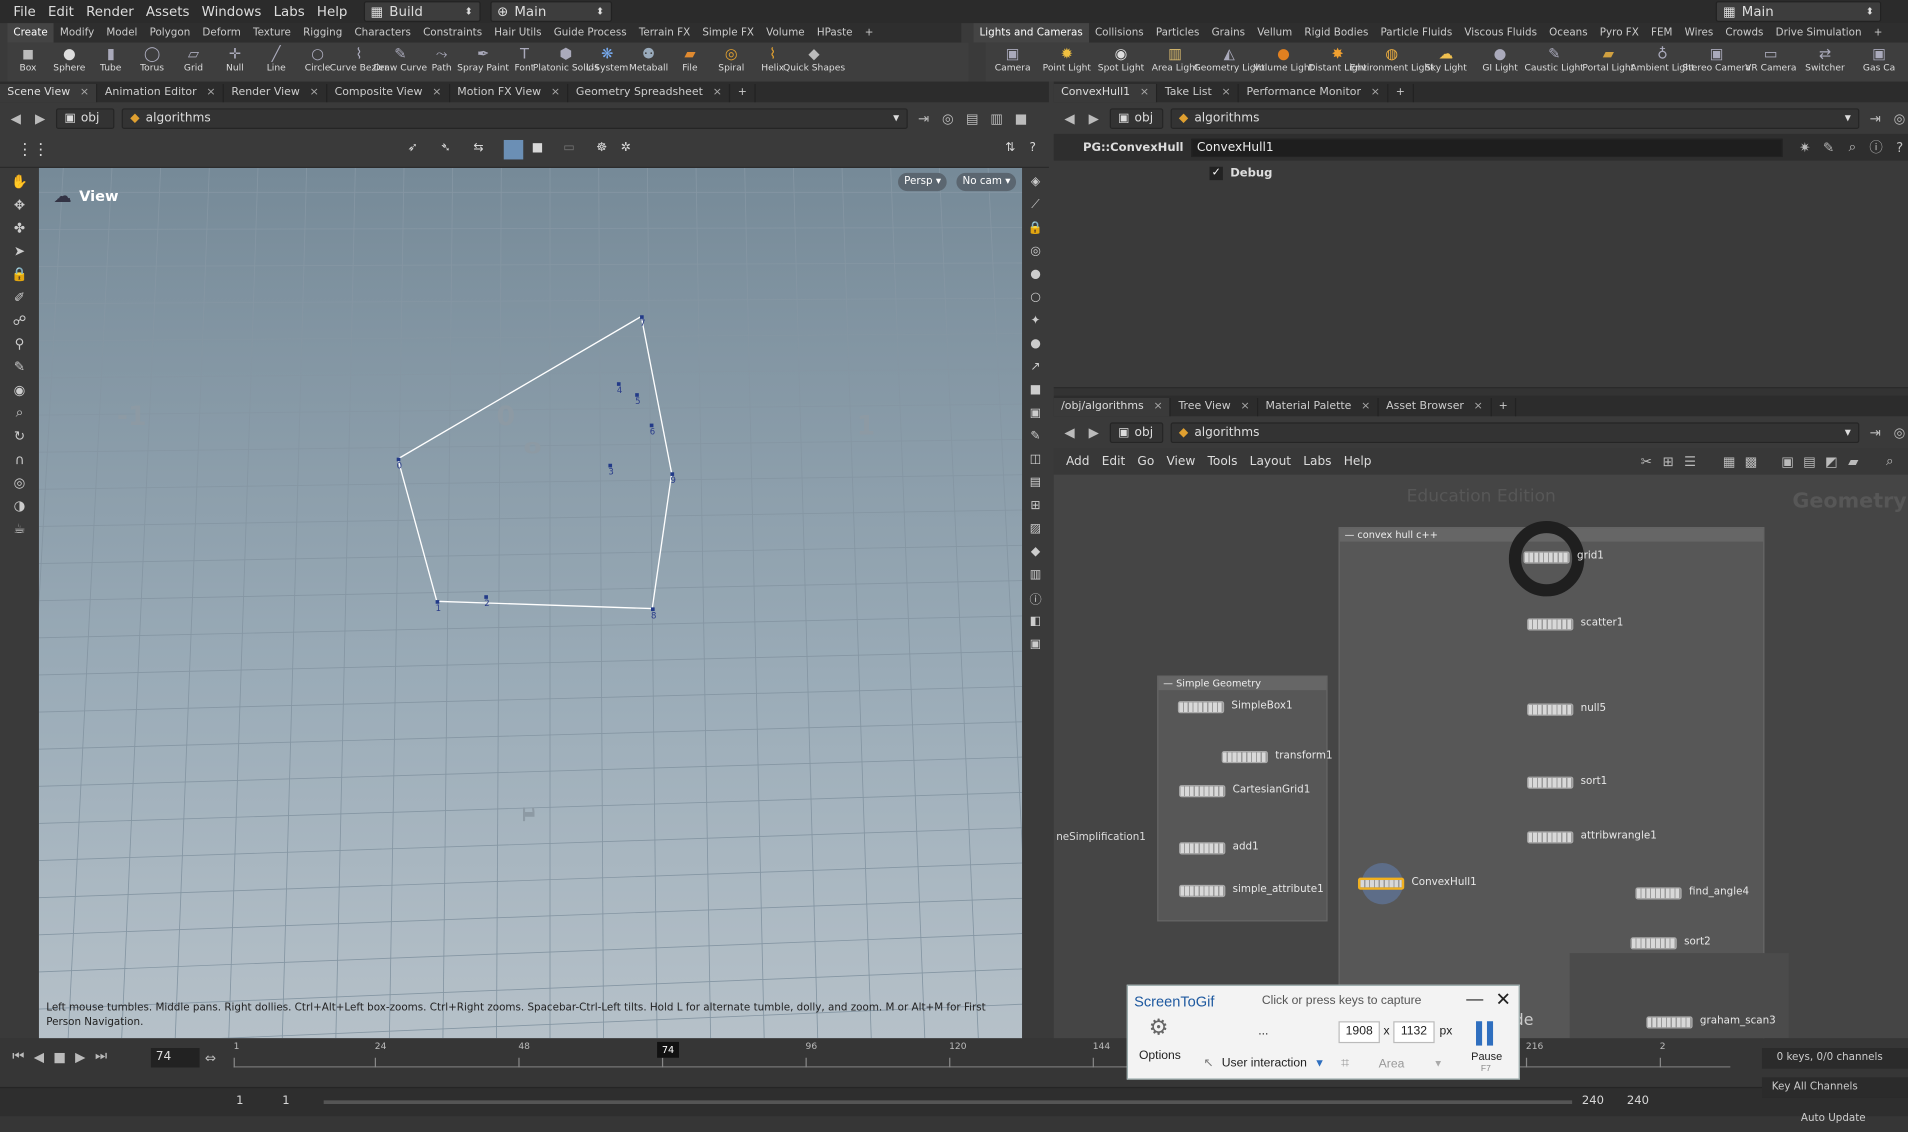 The height and width of the screenshot is (1132, 1908). Describe the element at coordinates (1889, 461) in the screenshot. I see `search-icon: ⌕` at that location.